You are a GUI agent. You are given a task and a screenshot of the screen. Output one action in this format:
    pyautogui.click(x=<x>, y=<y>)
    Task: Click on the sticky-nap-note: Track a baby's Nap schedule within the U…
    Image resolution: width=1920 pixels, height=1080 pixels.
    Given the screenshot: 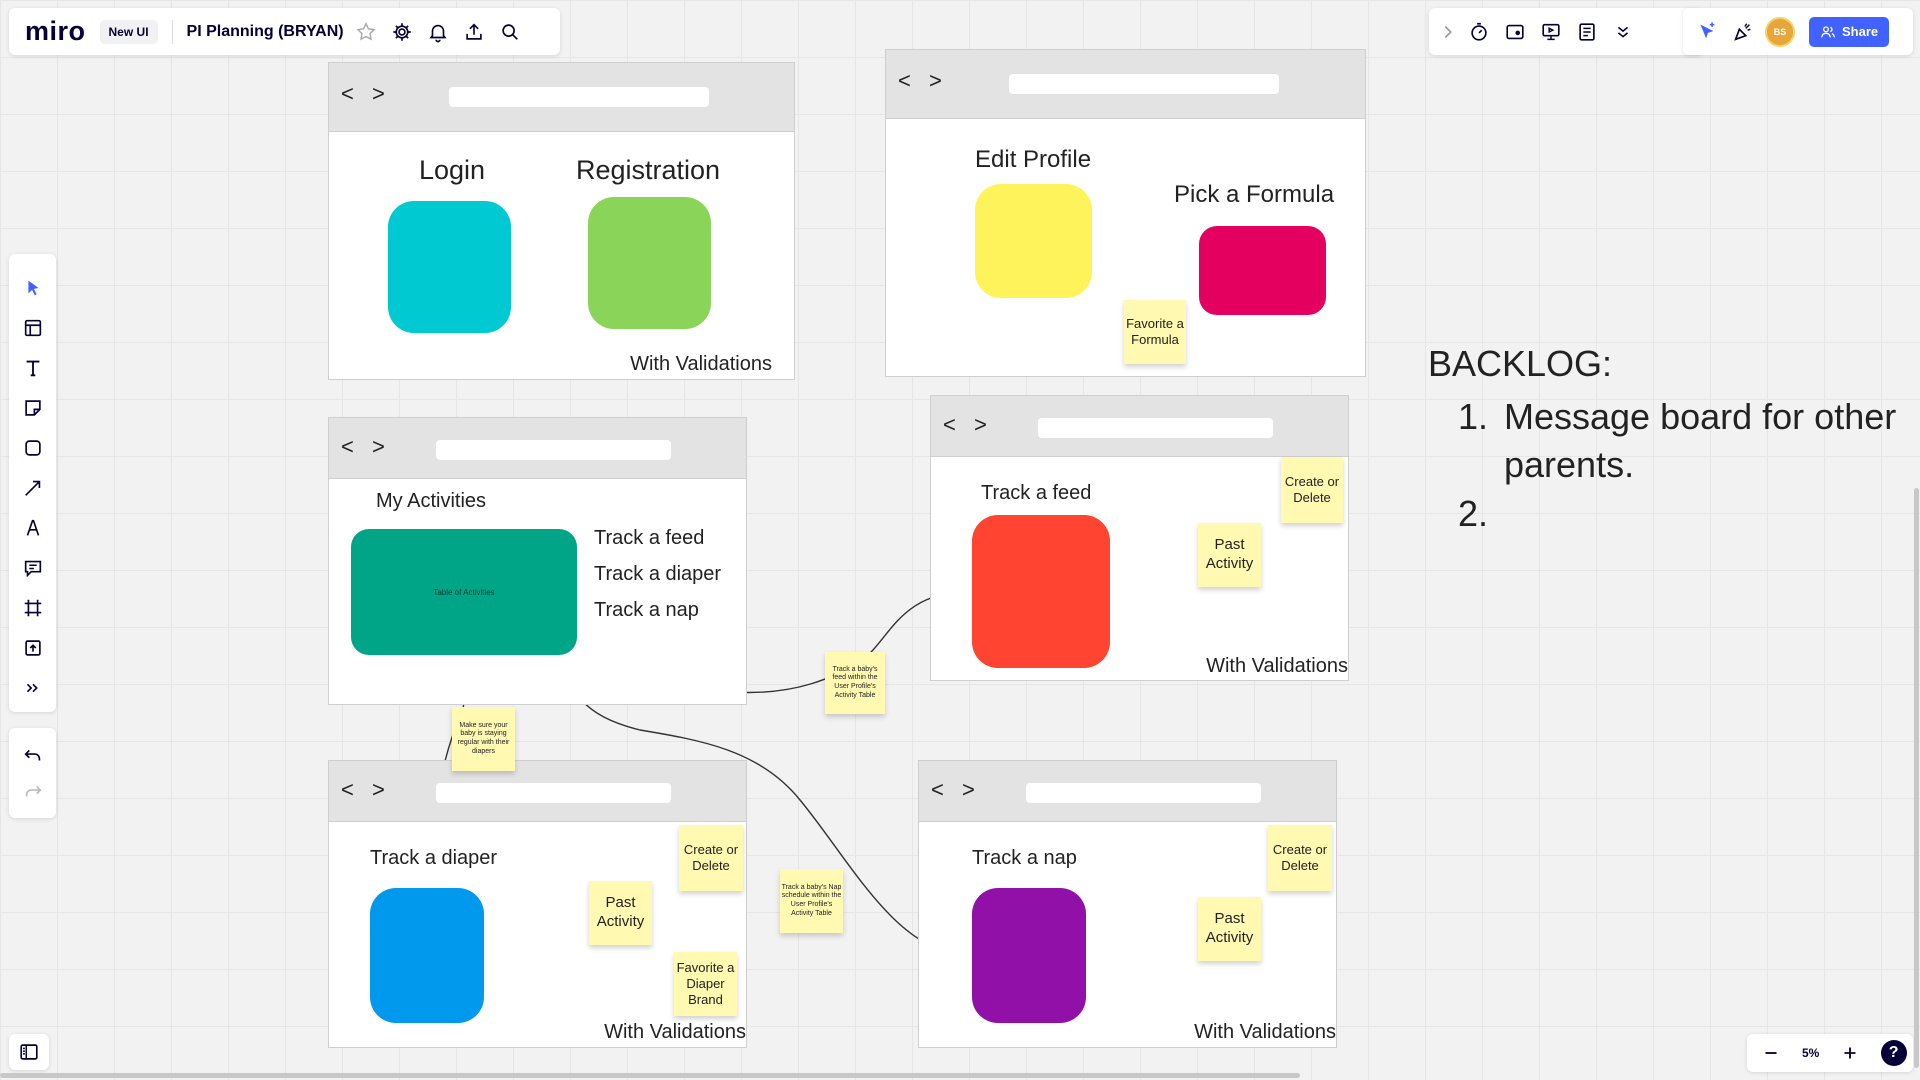 What is the action you would take?
    pyautogui.click(x=811, y=901)
    